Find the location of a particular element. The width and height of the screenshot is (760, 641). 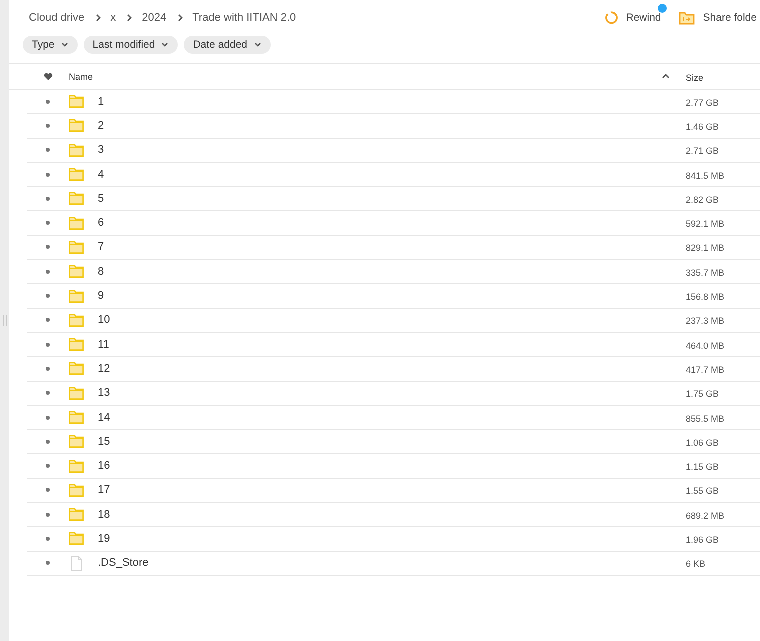

folder-share-icon is located at coordinates (687, 18).